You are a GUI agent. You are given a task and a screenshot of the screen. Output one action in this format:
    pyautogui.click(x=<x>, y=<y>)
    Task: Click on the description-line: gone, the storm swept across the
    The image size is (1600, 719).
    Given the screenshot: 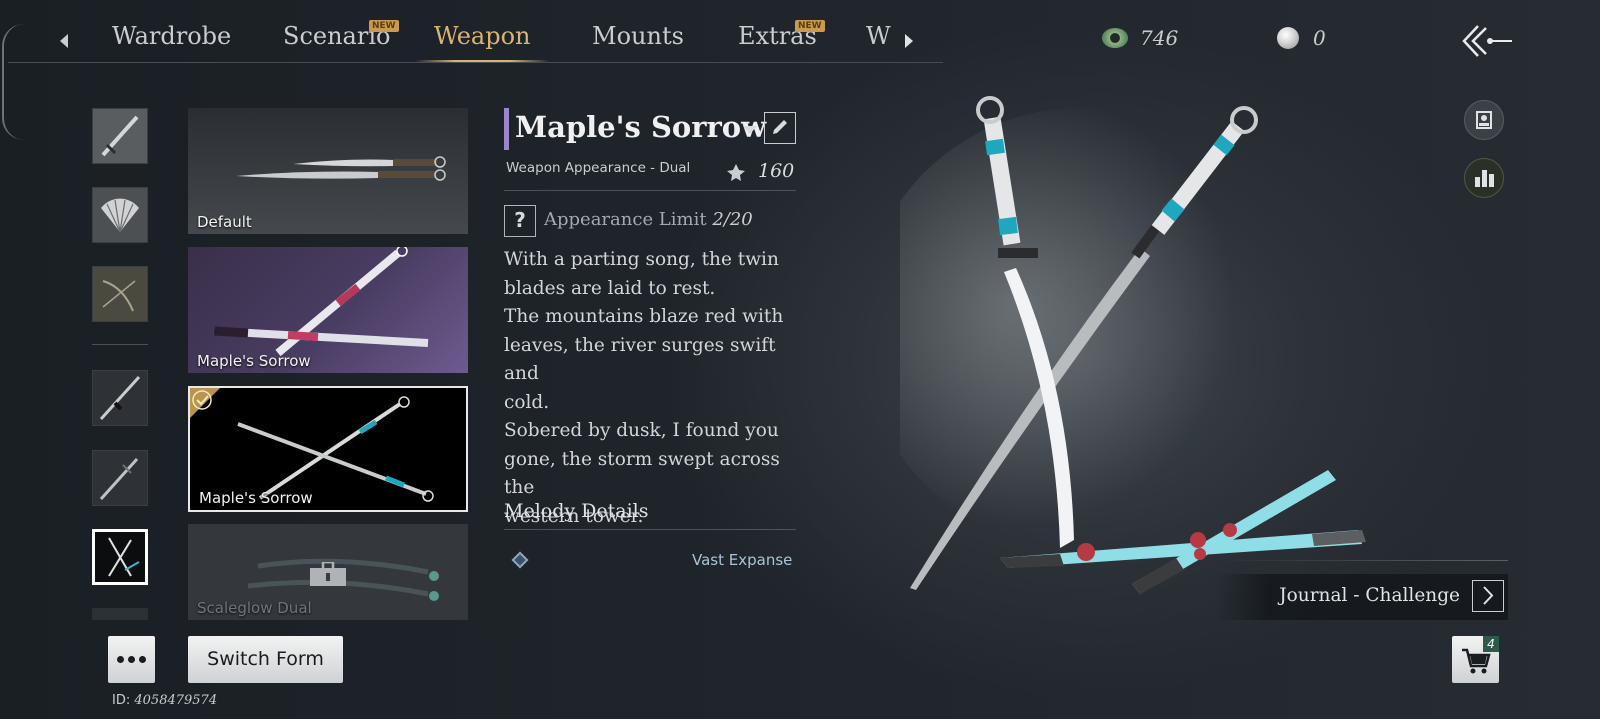 What is the action you would take?
    pyautogui.click(x=642, y=473)
    